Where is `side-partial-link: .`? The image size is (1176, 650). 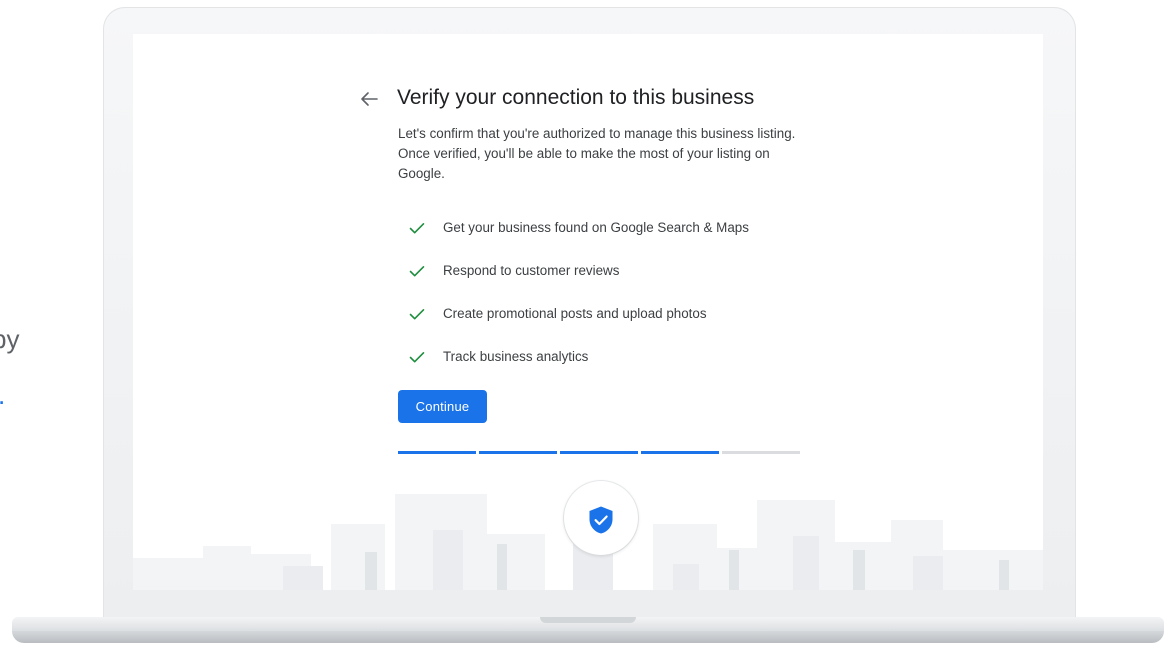
side-partial-link: . is located at coordinates (2, 395).